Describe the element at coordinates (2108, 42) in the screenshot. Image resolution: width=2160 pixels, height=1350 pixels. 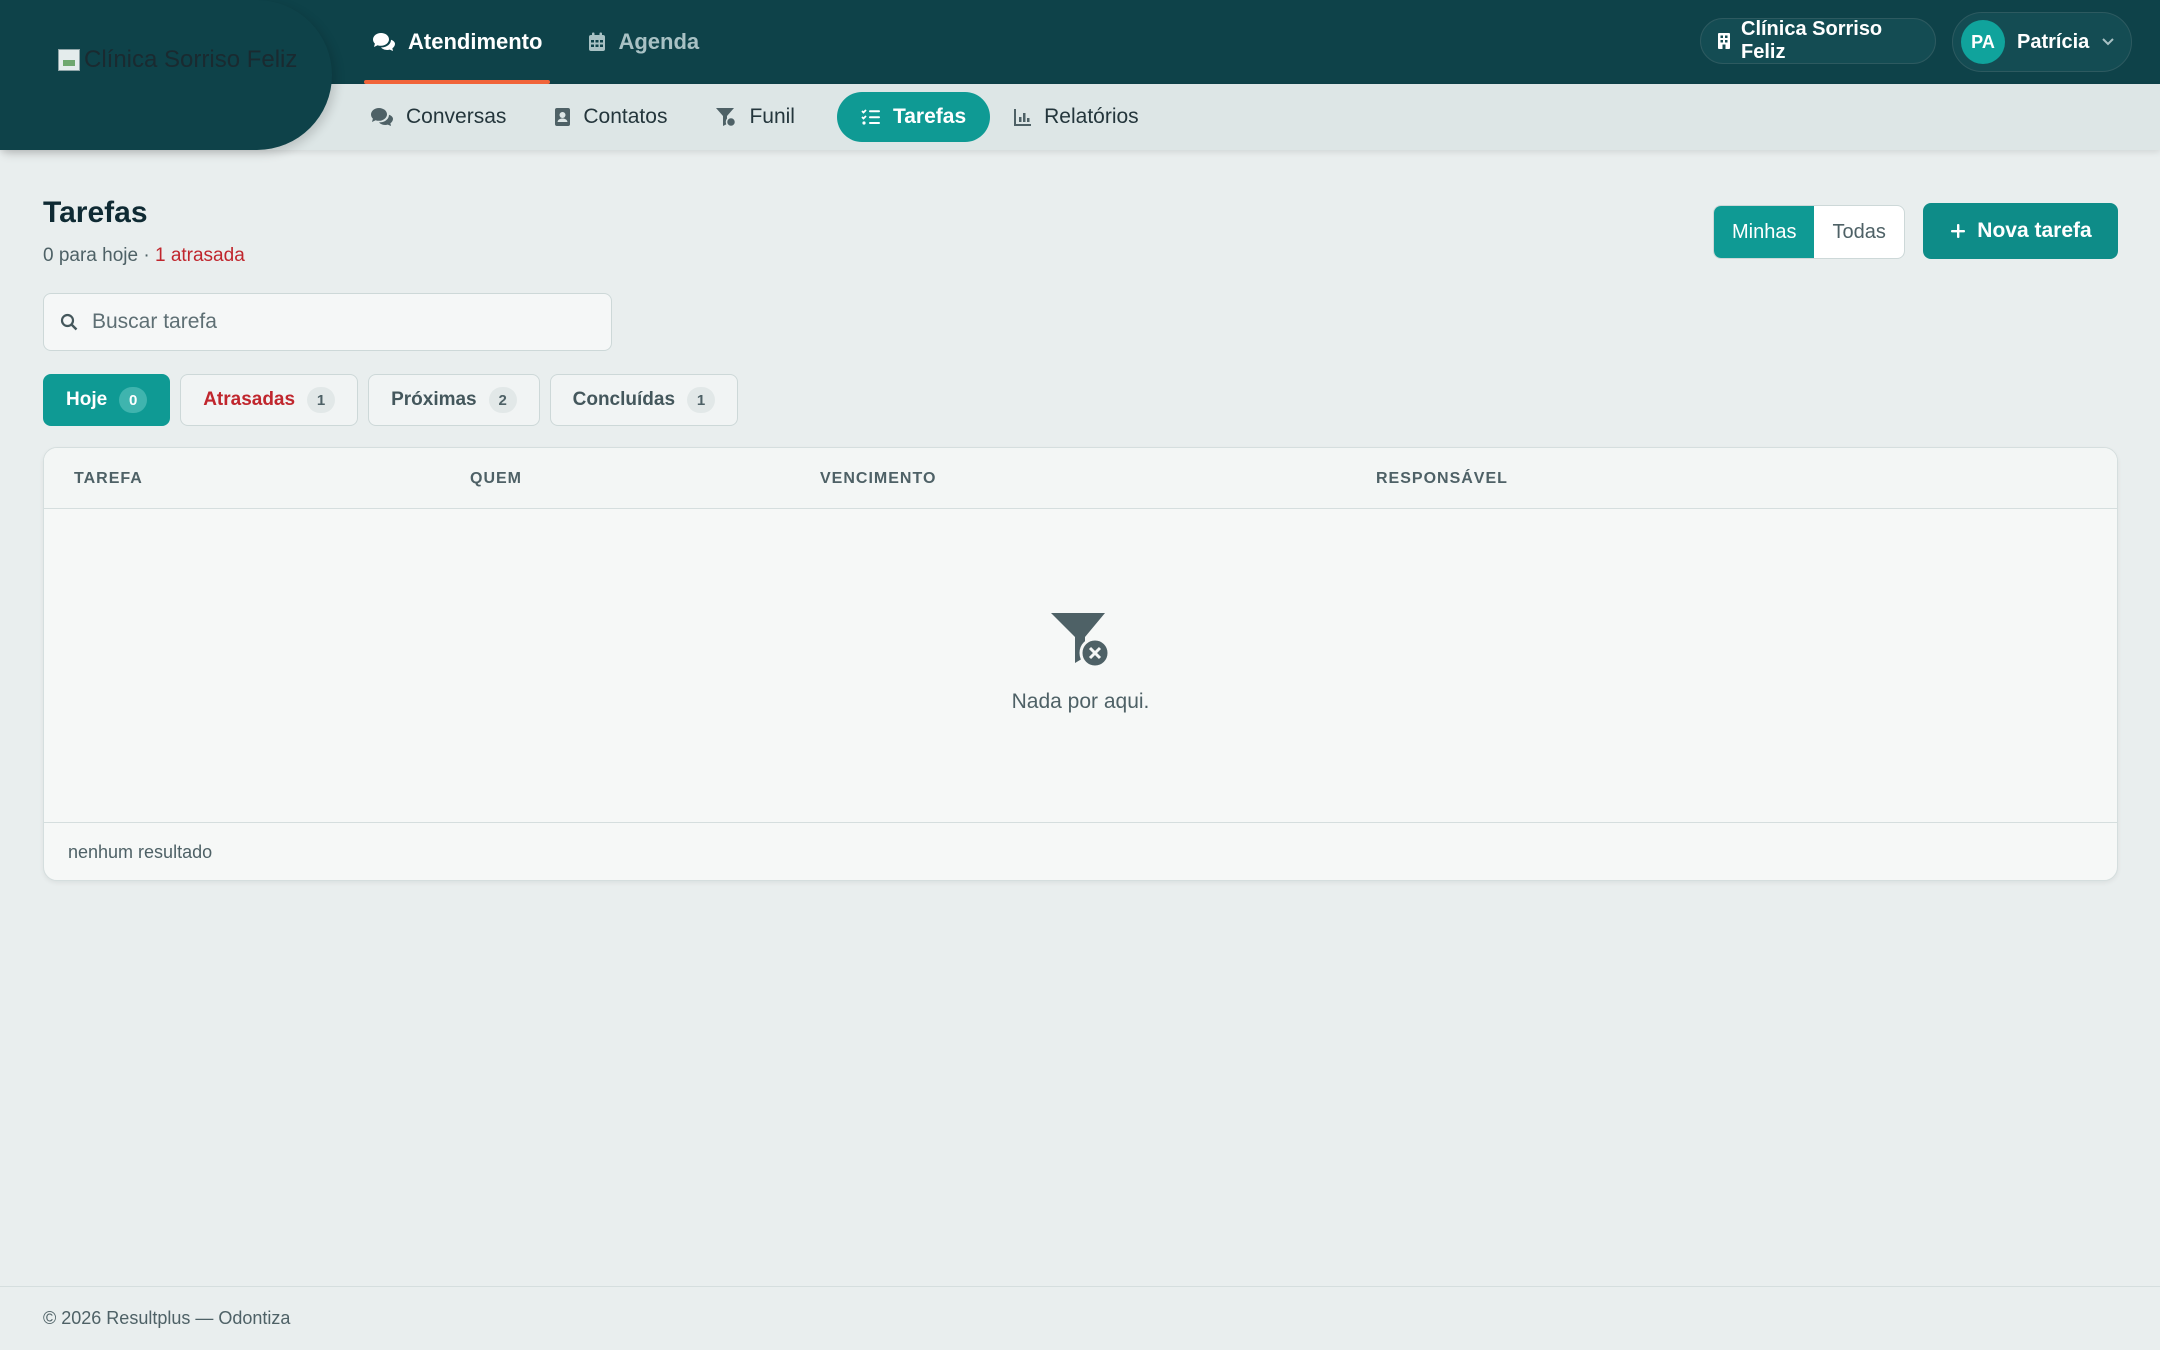
I see `chevron-down-icon` at that location.